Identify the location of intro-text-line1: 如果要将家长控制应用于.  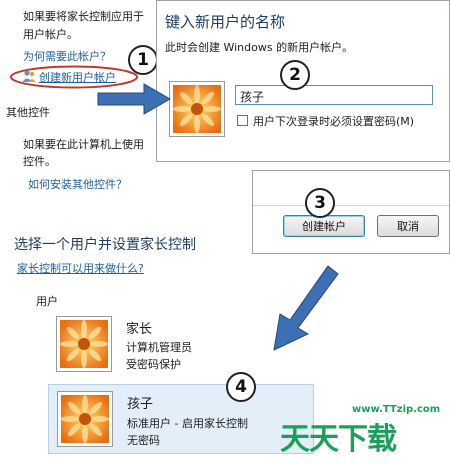
(83, 16).